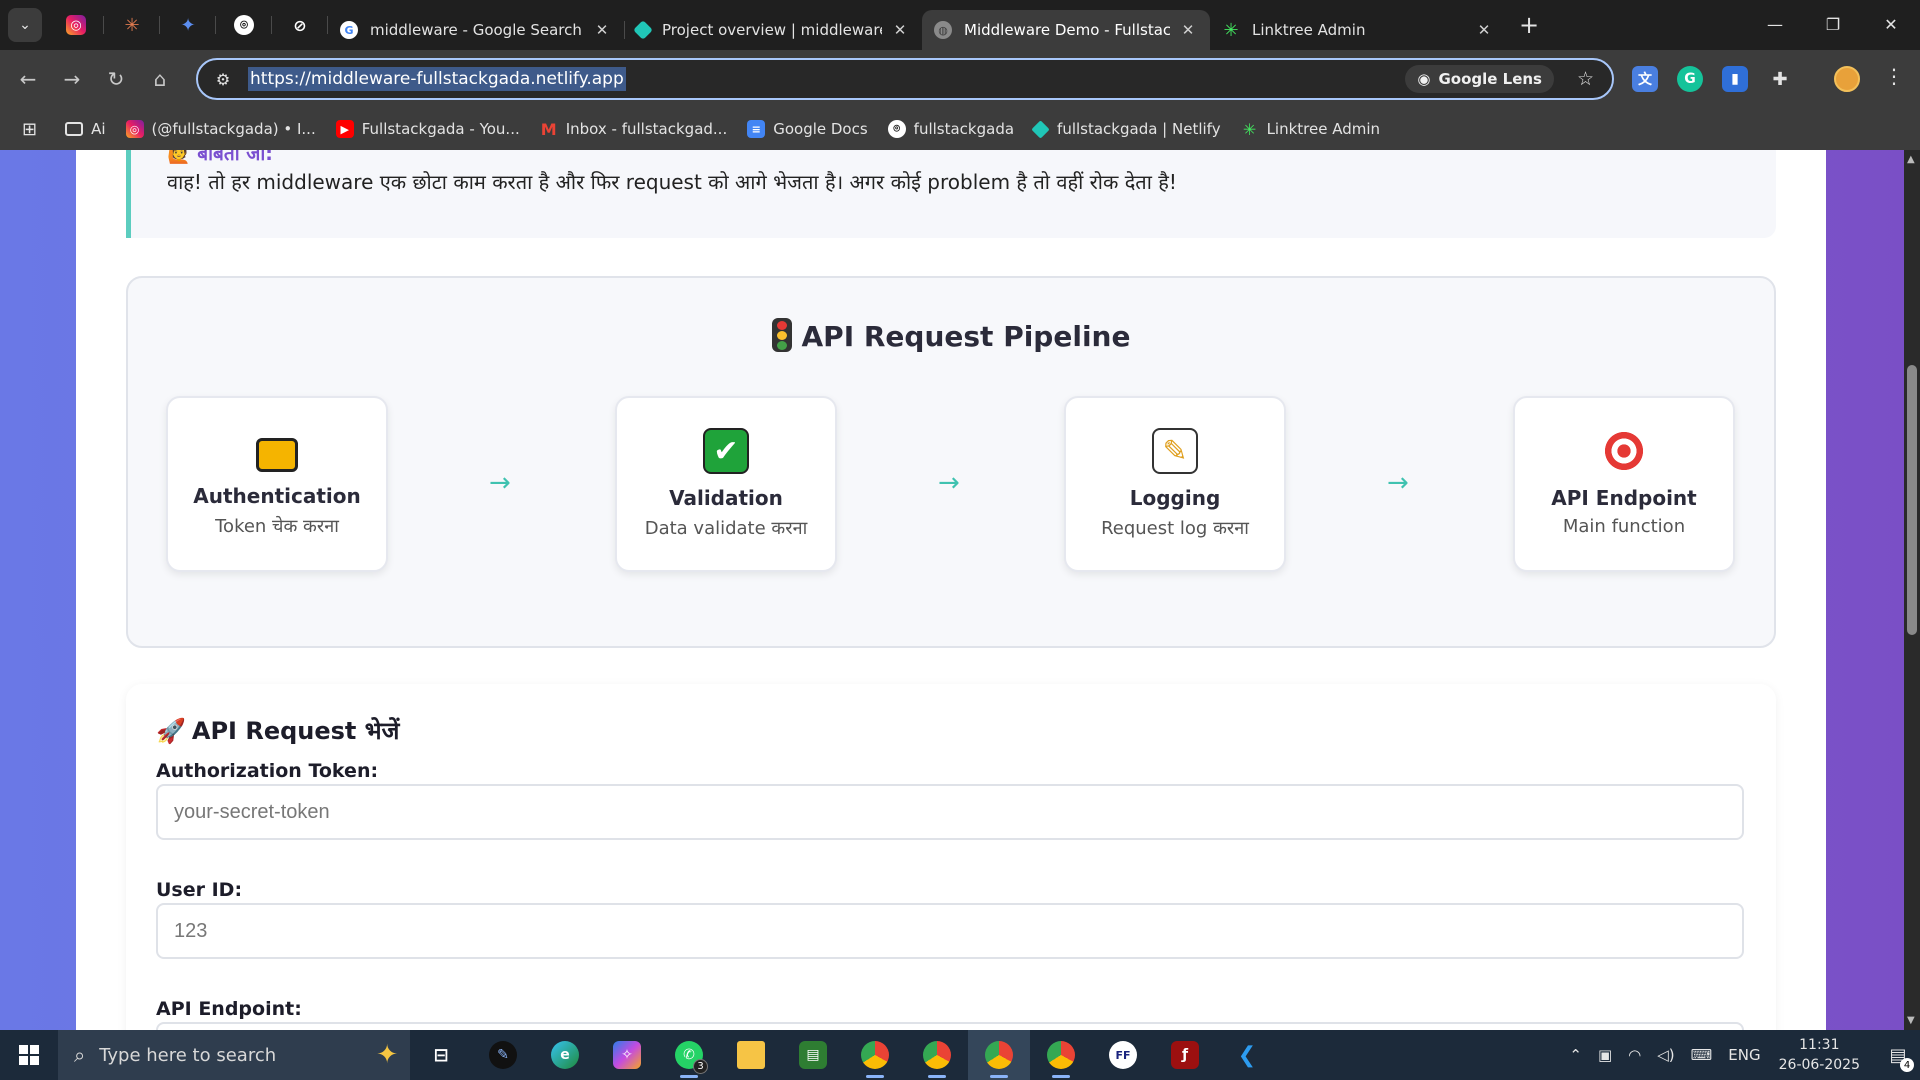  What do you see at coordinates (1634, 1055) in the screenshot?
I see `wifi-icon: ◠` at bounding box center [1634, 1055].